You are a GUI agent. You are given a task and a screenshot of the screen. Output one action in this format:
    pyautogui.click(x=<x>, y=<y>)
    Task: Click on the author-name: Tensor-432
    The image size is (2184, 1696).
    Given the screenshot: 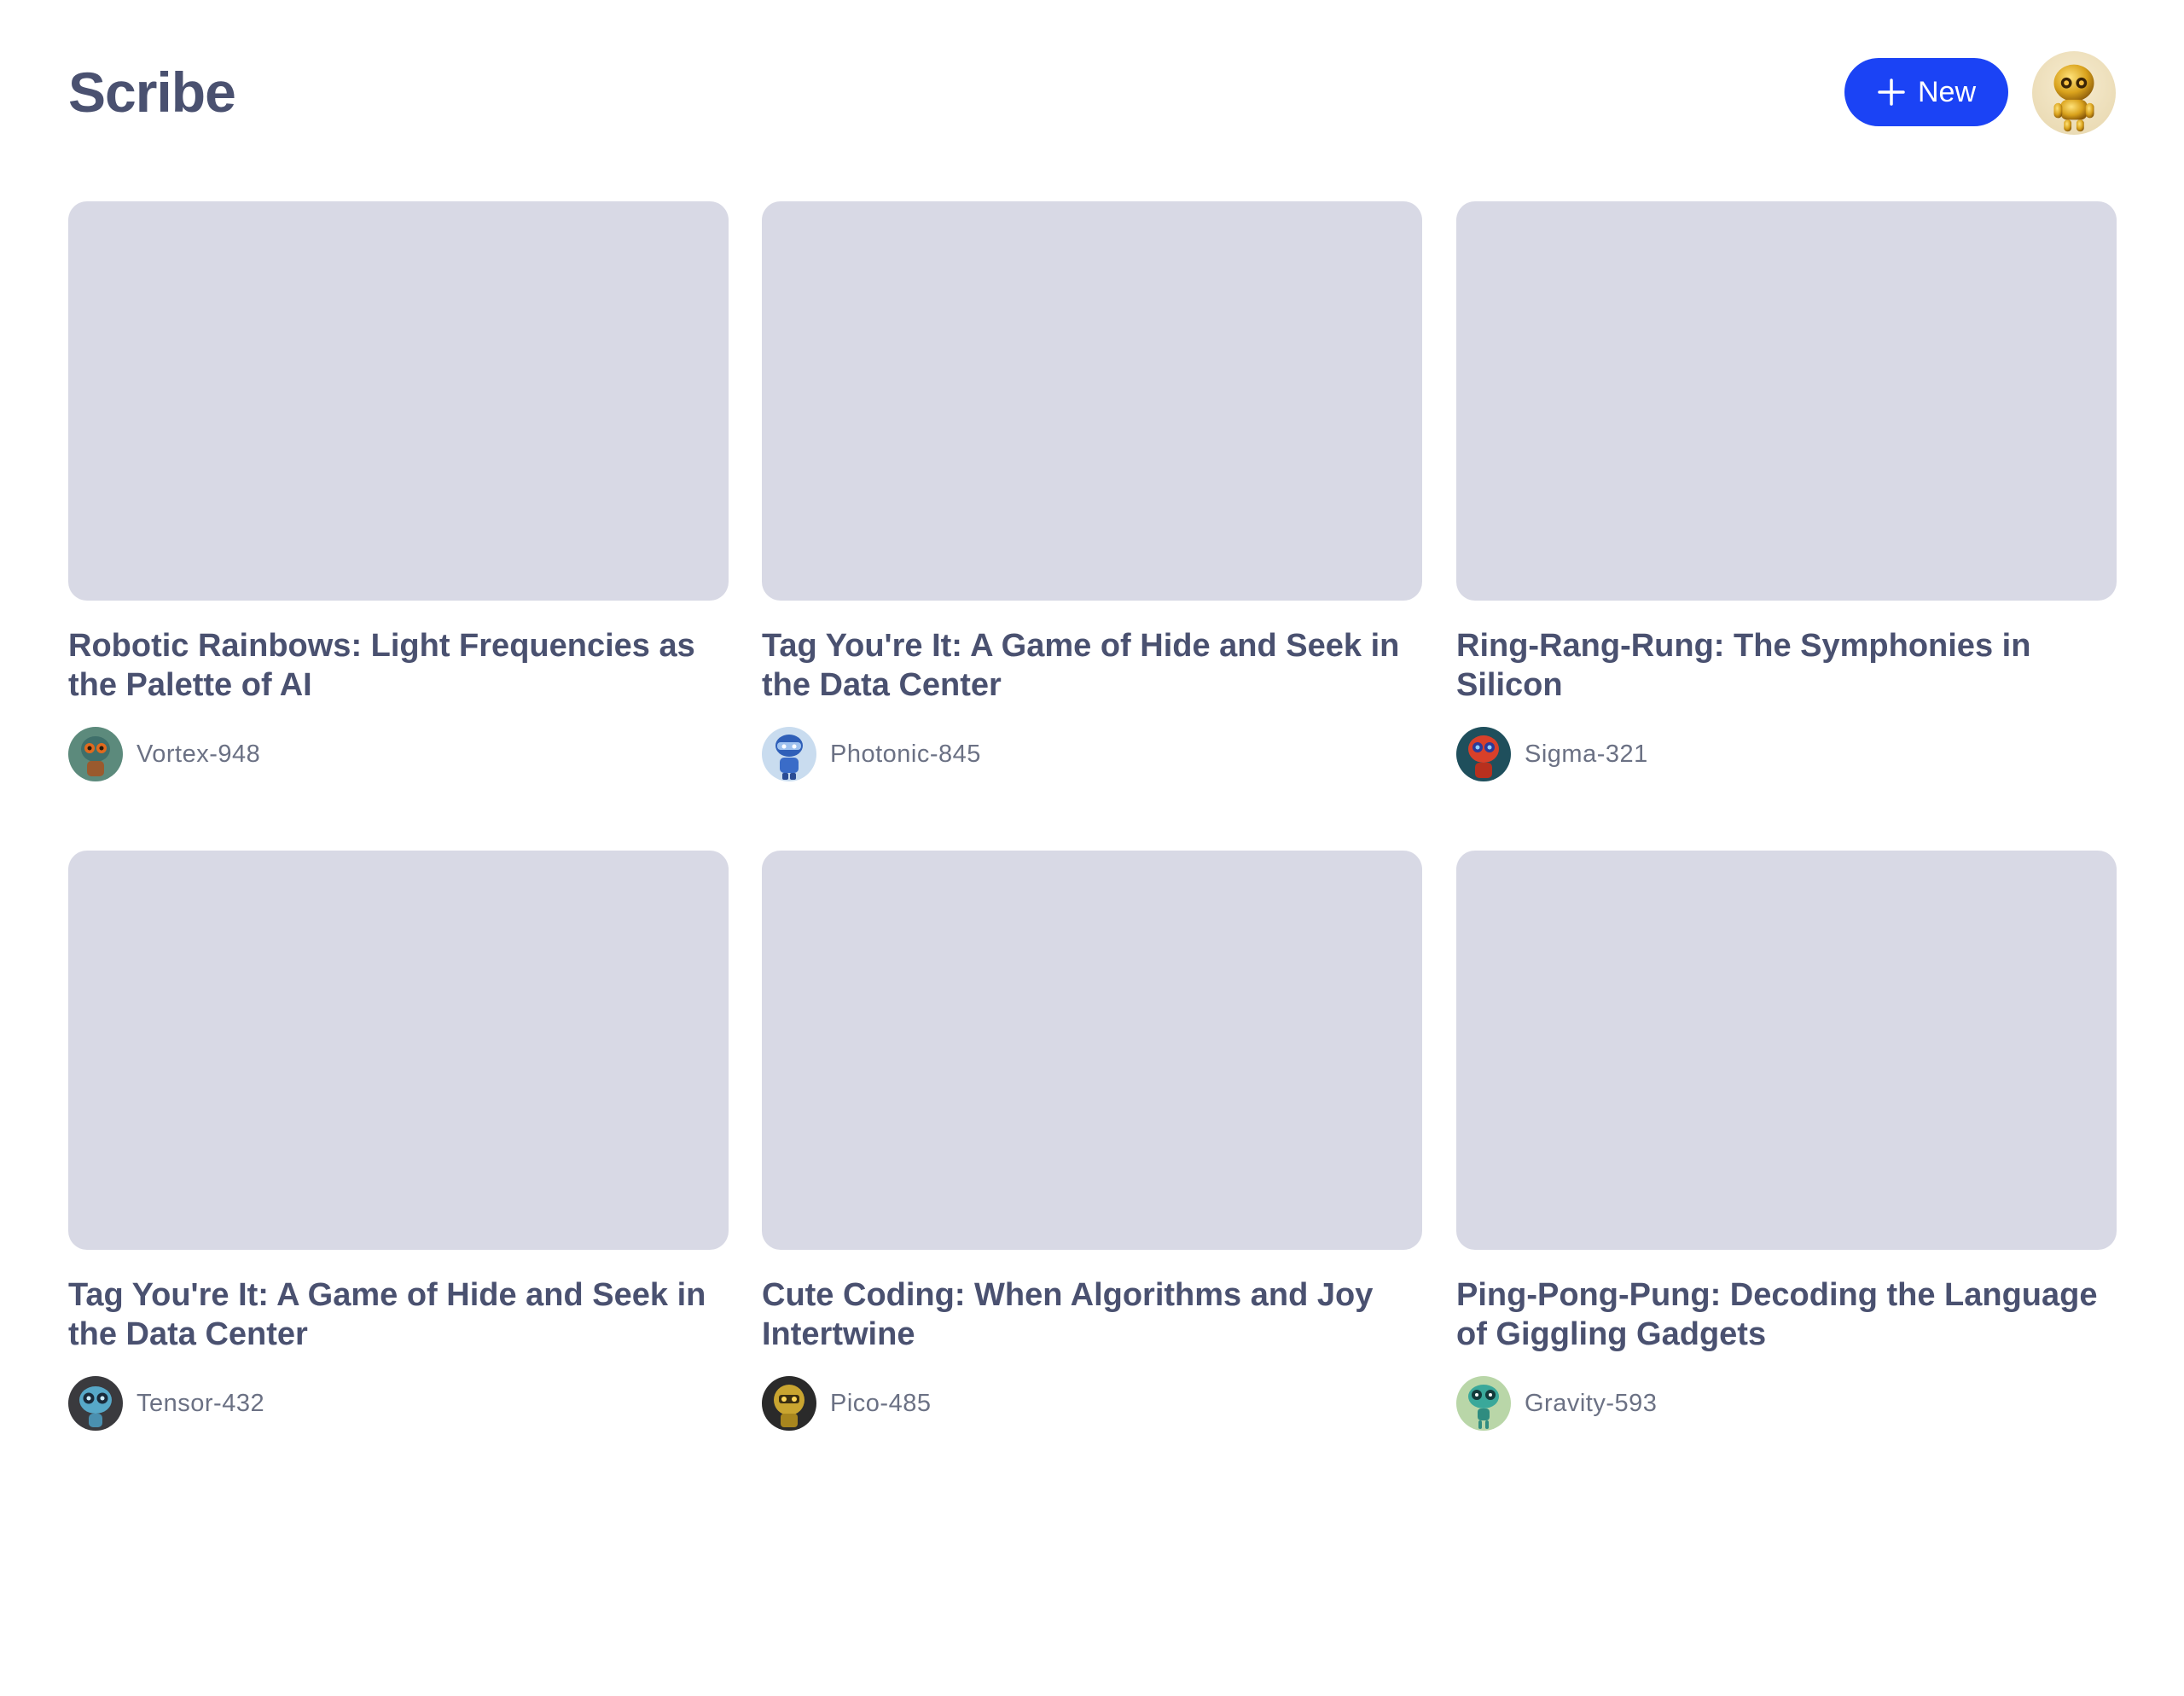 What is the action you would take?
    pyautogui.click(x=201, y=1403)
    